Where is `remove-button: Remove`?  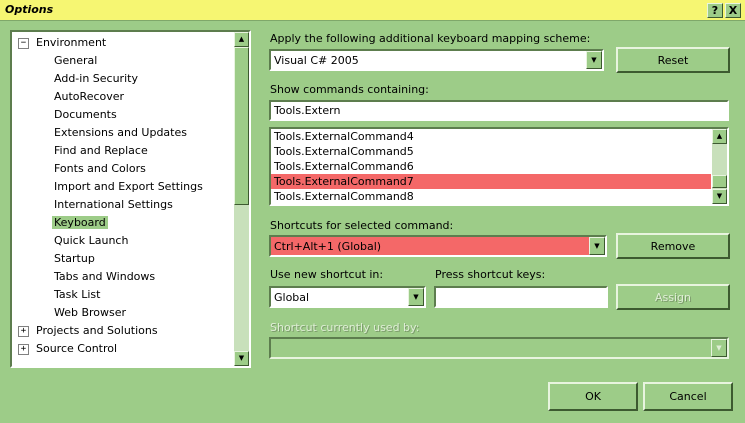 remove-button: Remove is located at coordinates (673, 246).